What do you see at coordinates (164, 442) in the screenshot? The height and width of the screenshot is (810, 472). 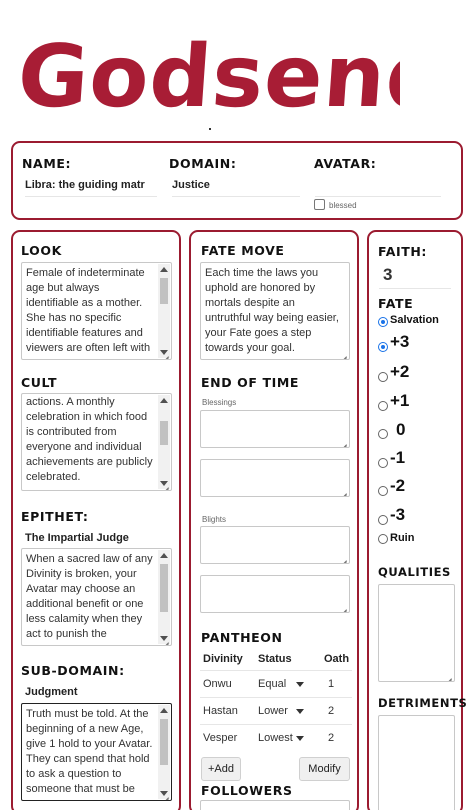 I see `cult-scrollbar` at bounding box center [164, 442].